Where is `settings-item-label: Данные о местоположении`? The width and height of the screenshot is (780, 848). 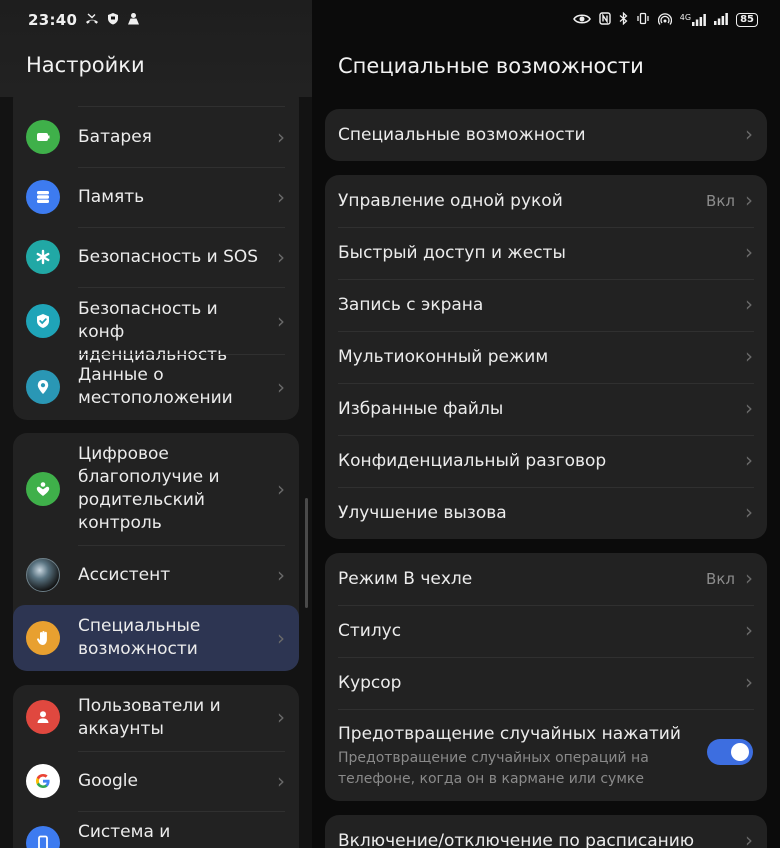
settings-item-label: Данные о местоположении is located at coordinates (155, 386).